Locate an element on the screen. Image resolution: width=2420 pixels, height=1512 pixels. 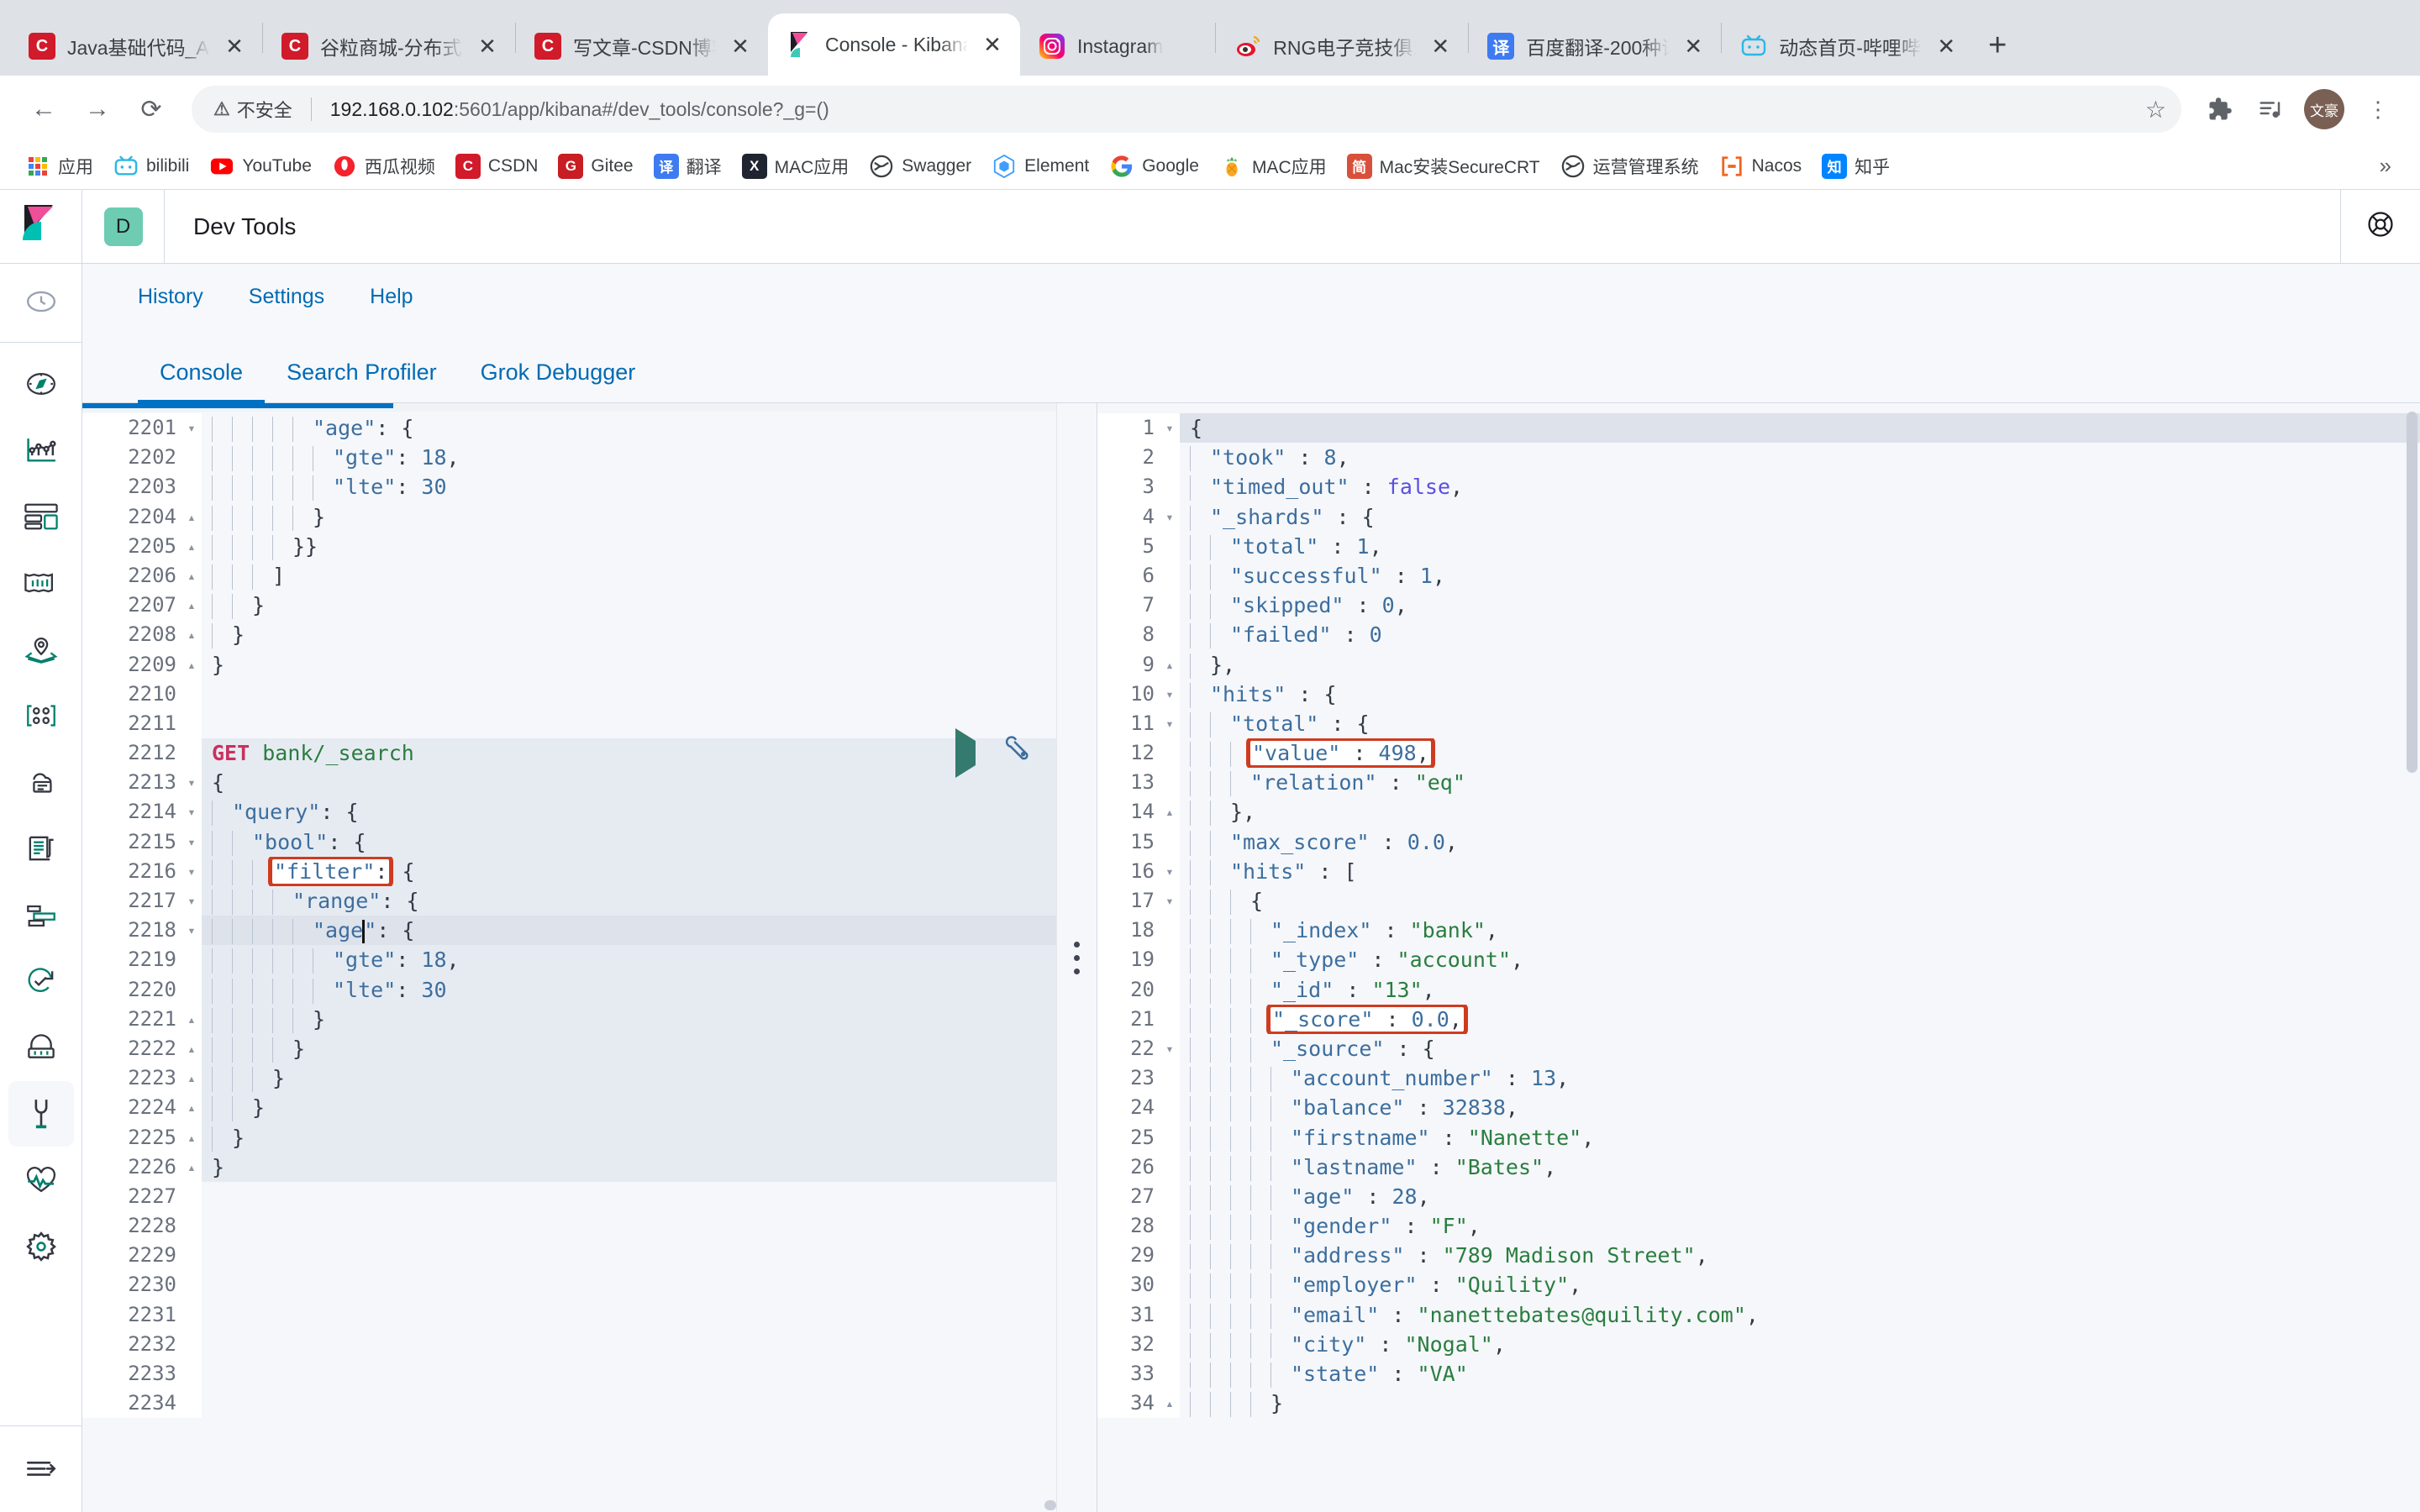
editor-line: 2225 ▴} is located at coordinates (569, 1137).